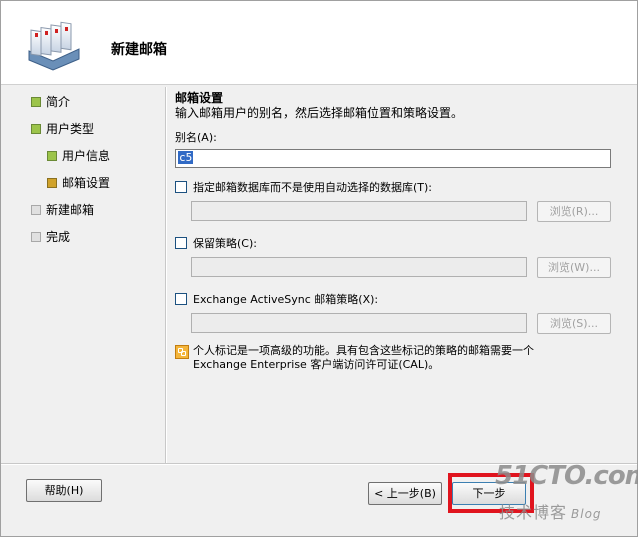 The height and width of the screenshot is (537, 638). Describe the element at coordinates (319, 113) in the screenshot. I see `section-description: 输入邮箱用户的别名，然后选择邮箱位置和策略设置。` at that location.